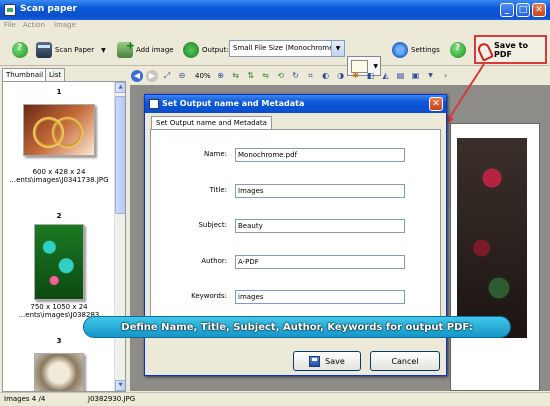 The image size is (550, 406). I want to click on cancel-button-label: Cancel, so click(405, 361).